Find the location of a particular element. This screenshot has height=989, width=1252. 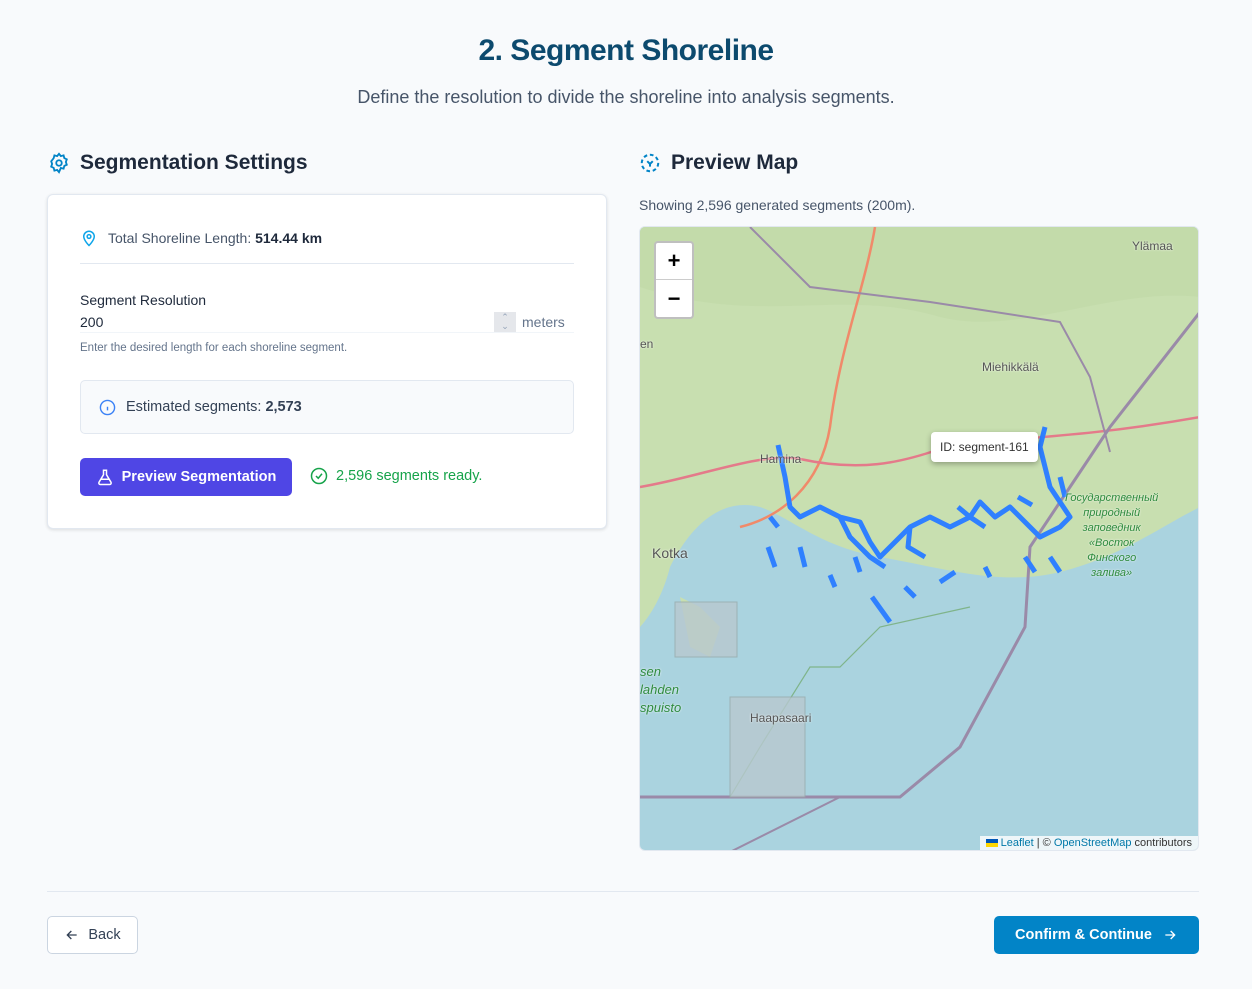

reserve-line: заповедник is located at coordinates (1111, 528).